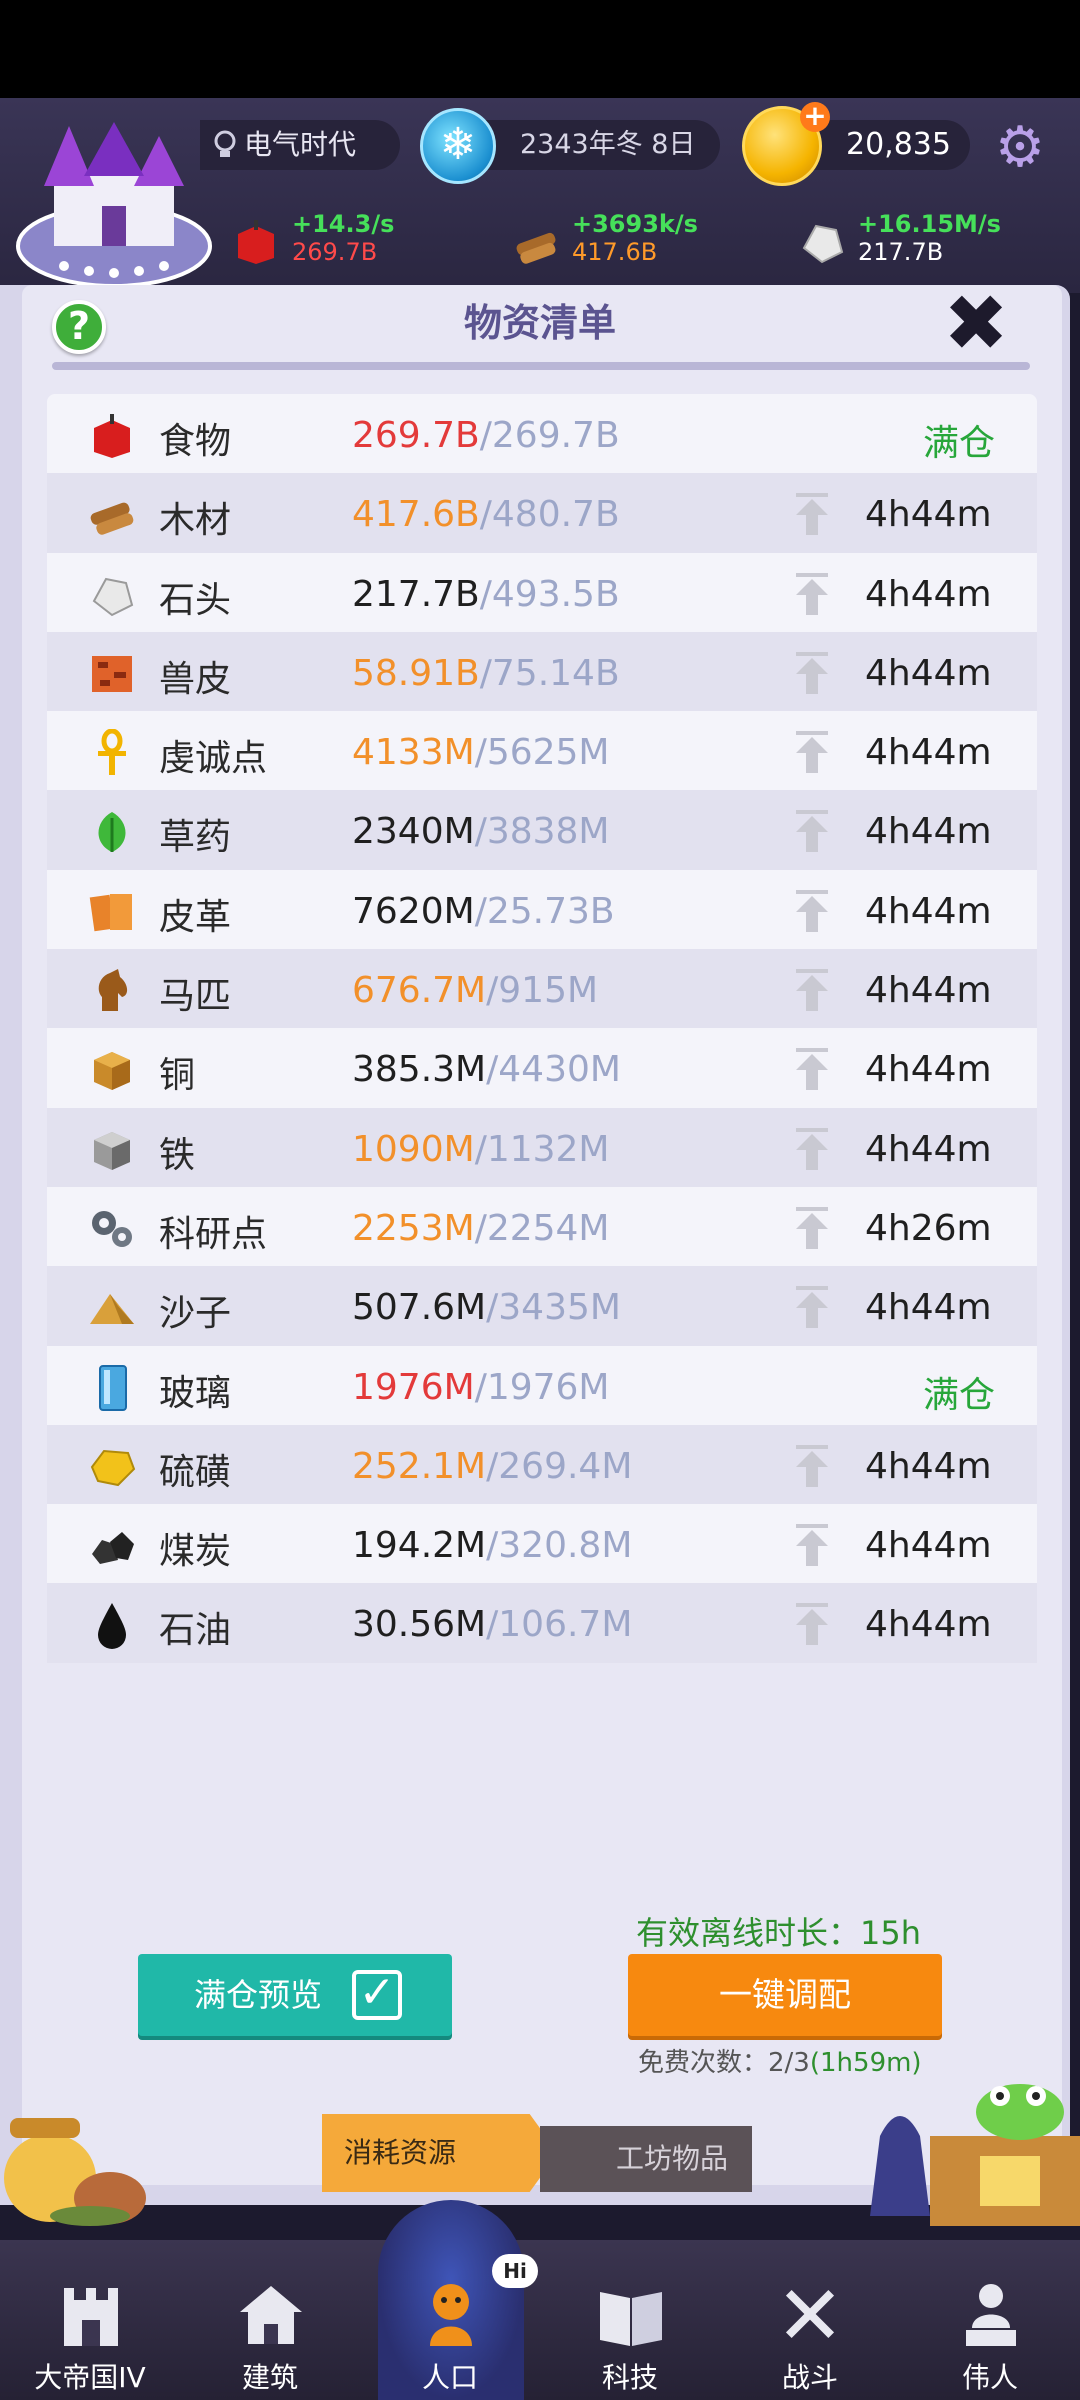 The height and width of the screenshot is (2400, 1080). I want to click on season-text: 2343年冬 8日, so click(608, 144).